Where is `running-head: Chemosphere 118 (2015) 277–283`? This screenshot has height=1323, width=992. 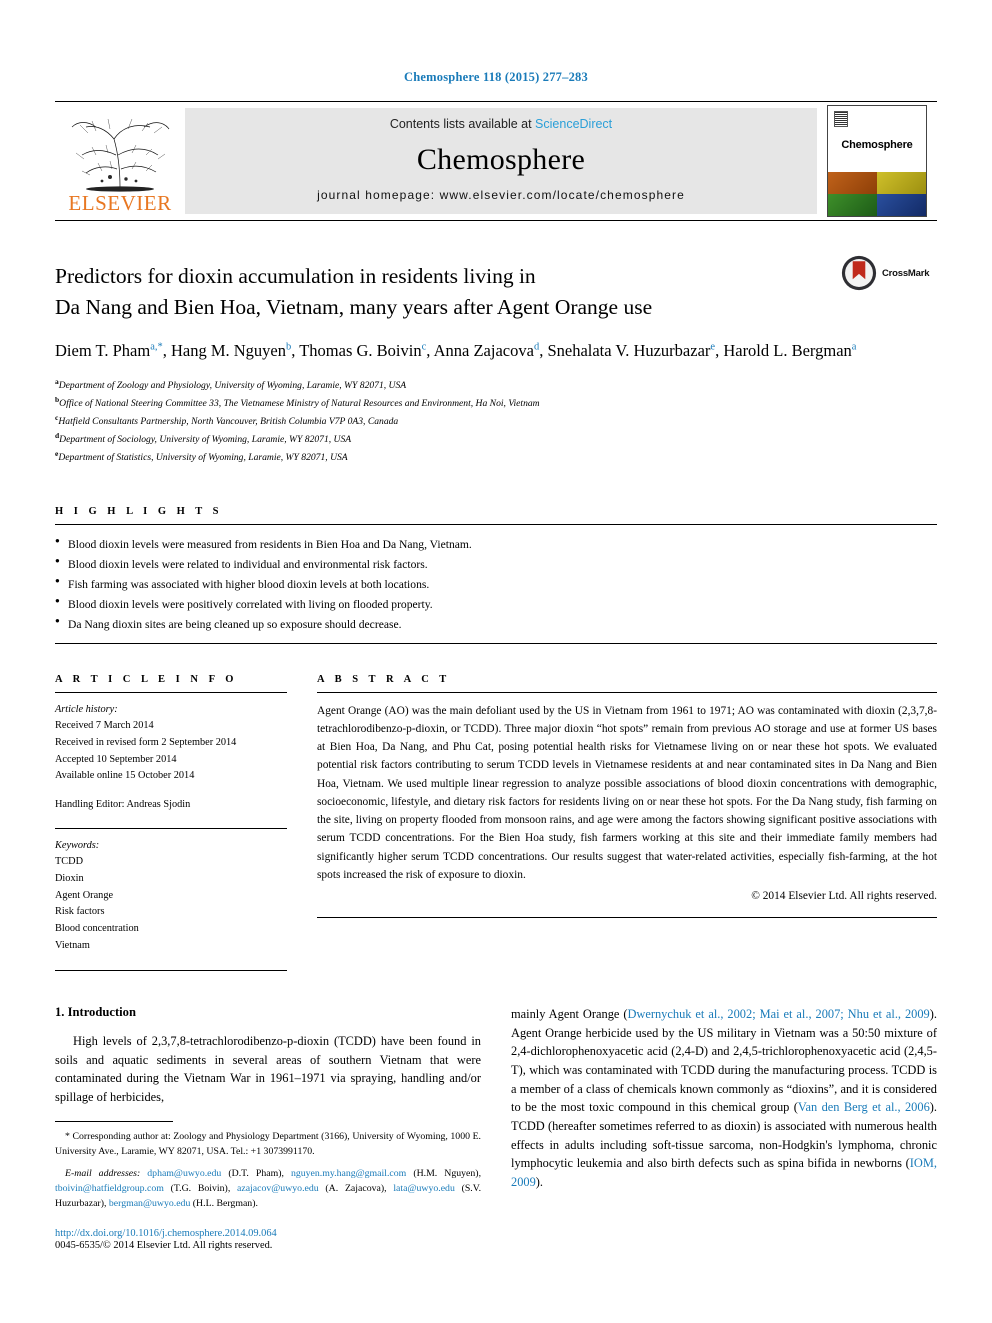 running-head: Chemosphere 118 (2015) 277–283 is located at coordinates (496, 77).